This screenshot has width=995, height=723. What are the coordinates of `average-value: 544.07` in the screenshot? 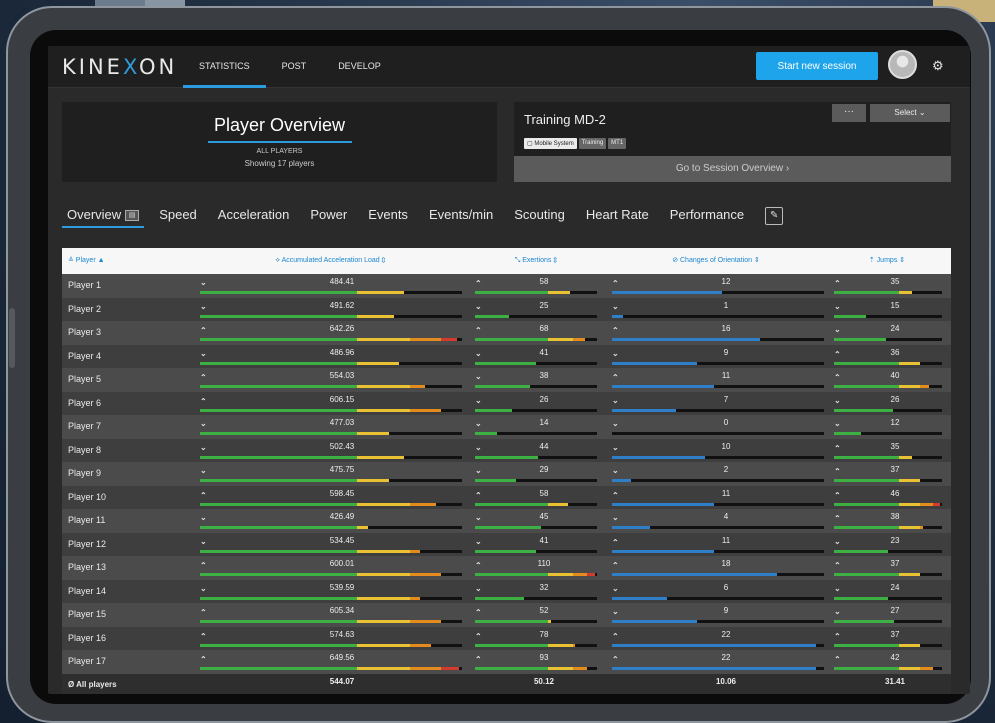 It's located at (342, 681).